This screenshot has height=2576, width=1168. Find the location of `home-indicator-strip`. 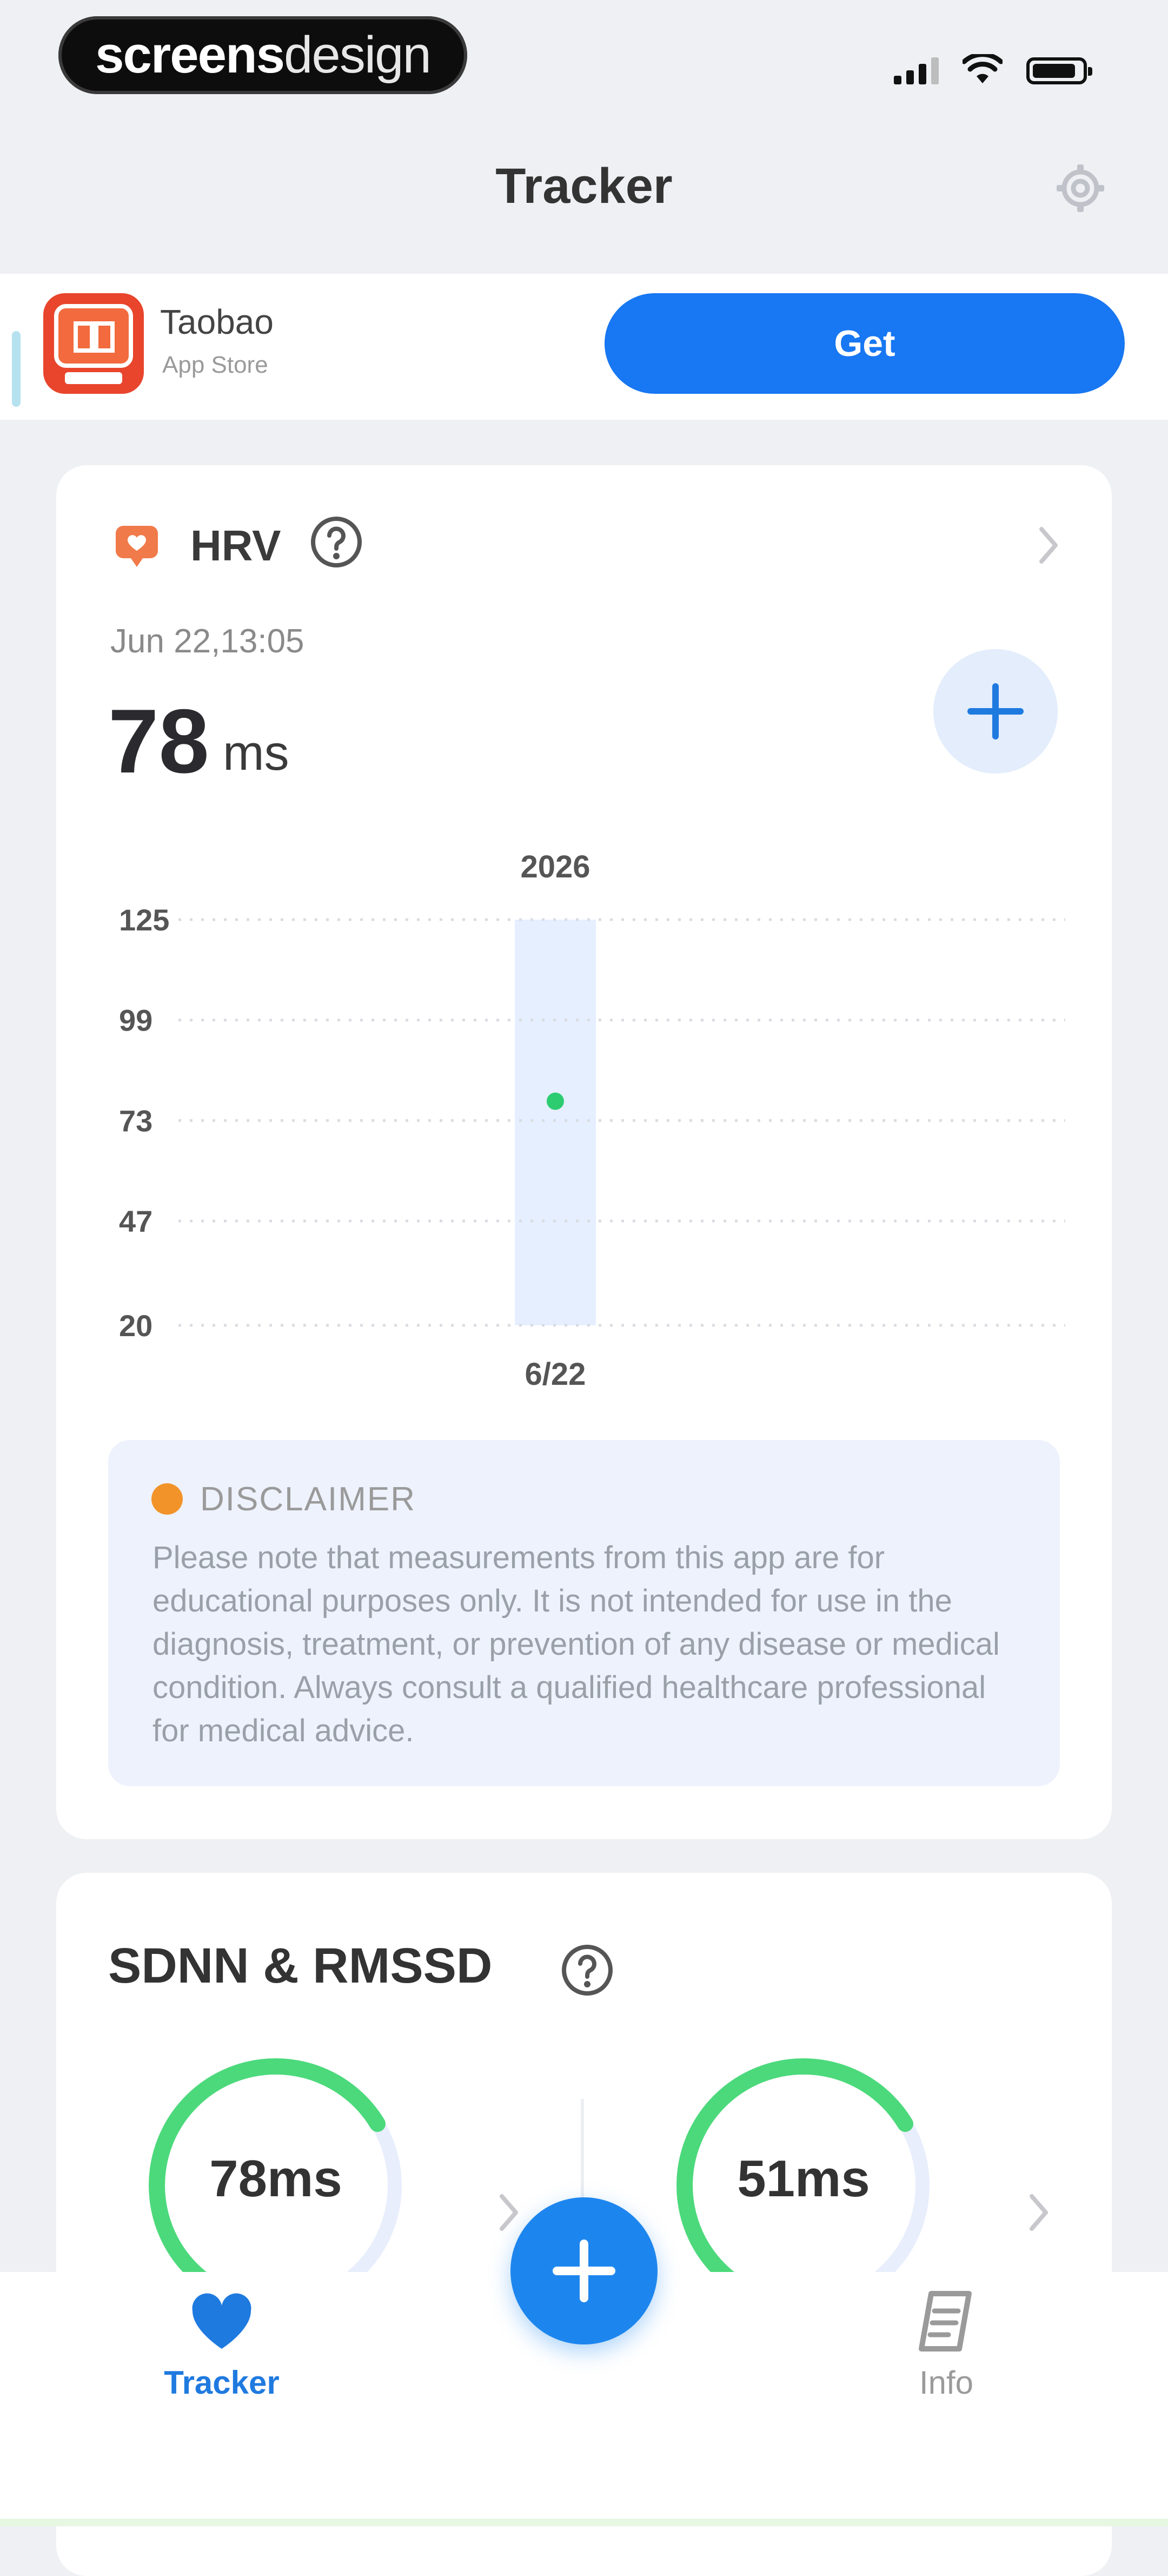

home-indicator-strip is located at coordinates (584, 2522).